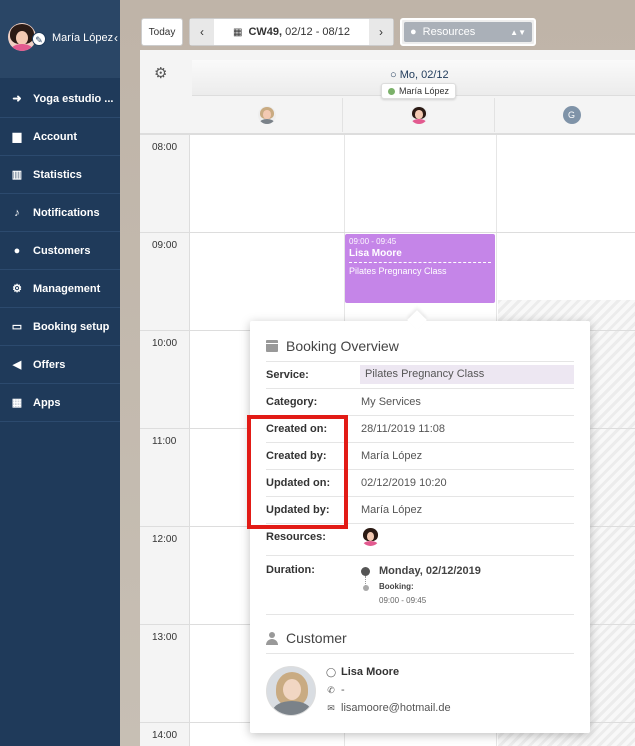 Image resolution: width=635 pixels, height=746 pixels. What do you see at coordinates (296, 537) in the screenshot?
I see `resources-label: Resources:` at bounding box center [296, 537].